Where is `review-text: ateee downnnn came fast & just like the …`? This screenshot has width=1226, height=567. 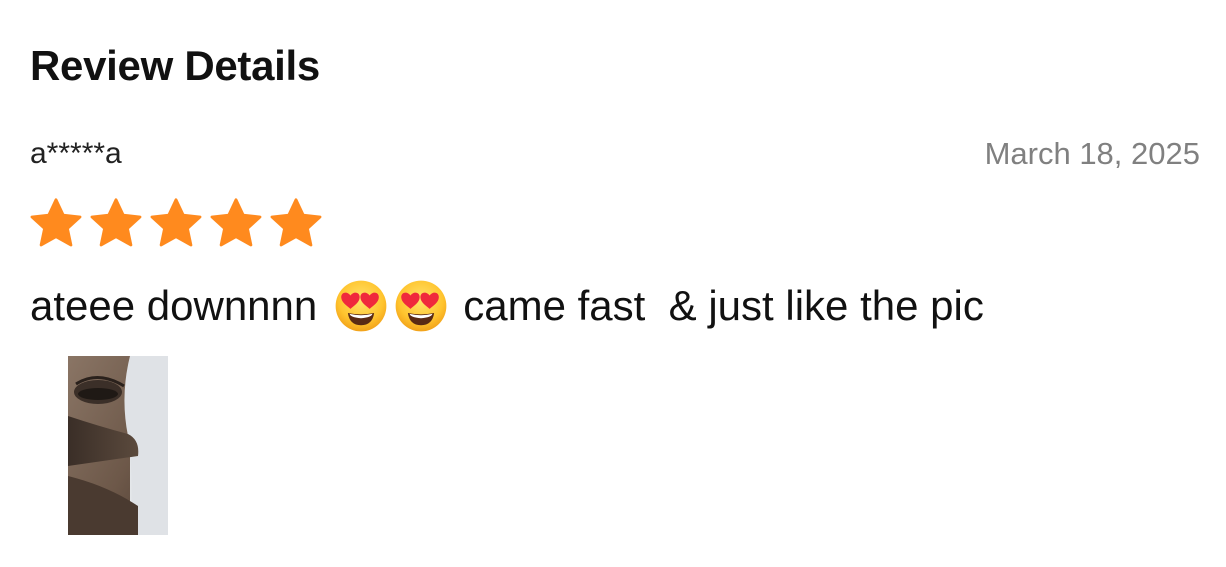 review-text: ateee downnnn came fast & just like the … is located at coordinates (507, 306).